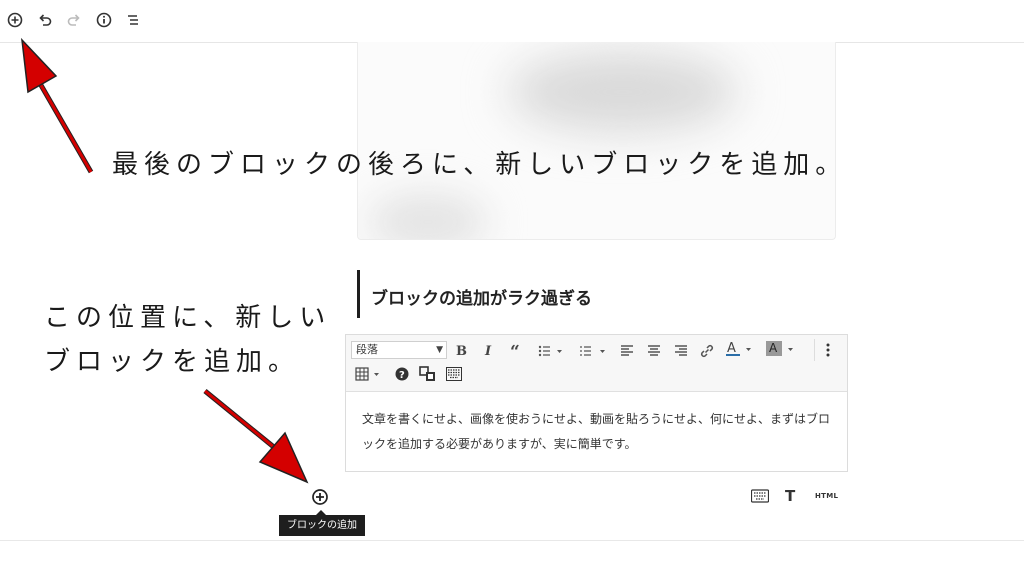 This screenshot has width=1024, height=562. What do you see at coordinates (256, 436) in the screenshot?
I see `arrow-bottom-icon` at bounding box center [256, 436].